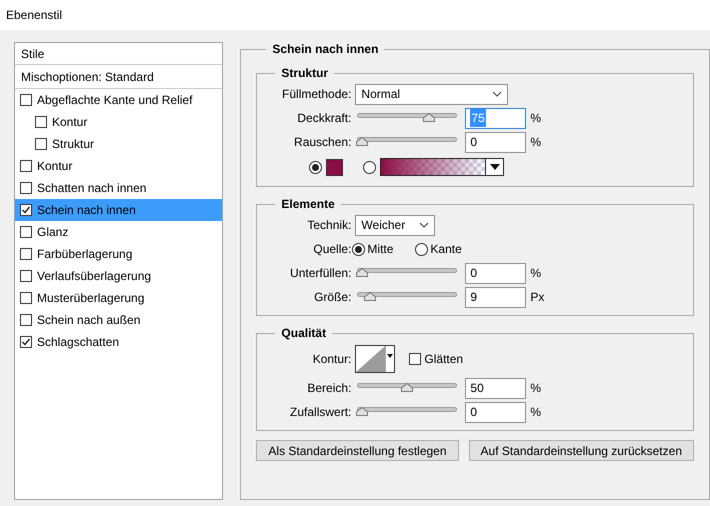  I want to click on field-label: Quelle:, so click(332, 249).